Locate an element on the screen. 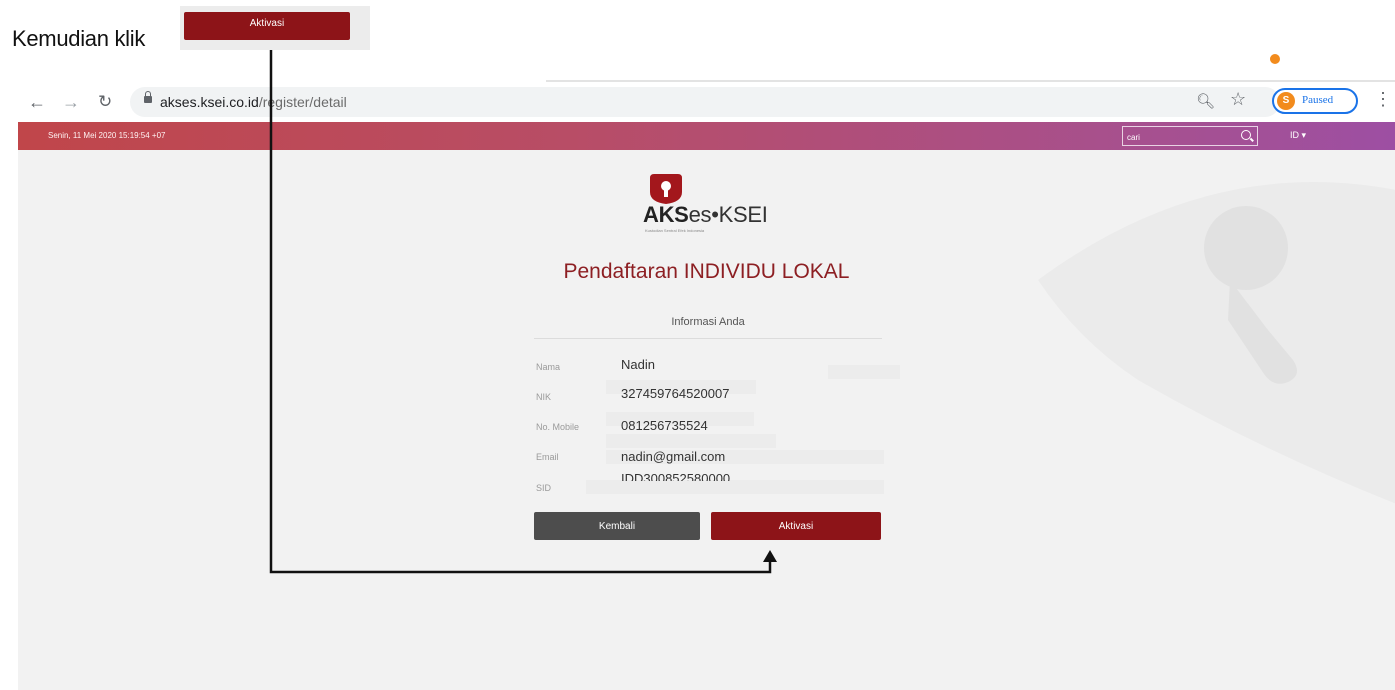 This screenshot has width=1395, height=690. keyhole-watermark-icon is located at coordinates (1216, 343).